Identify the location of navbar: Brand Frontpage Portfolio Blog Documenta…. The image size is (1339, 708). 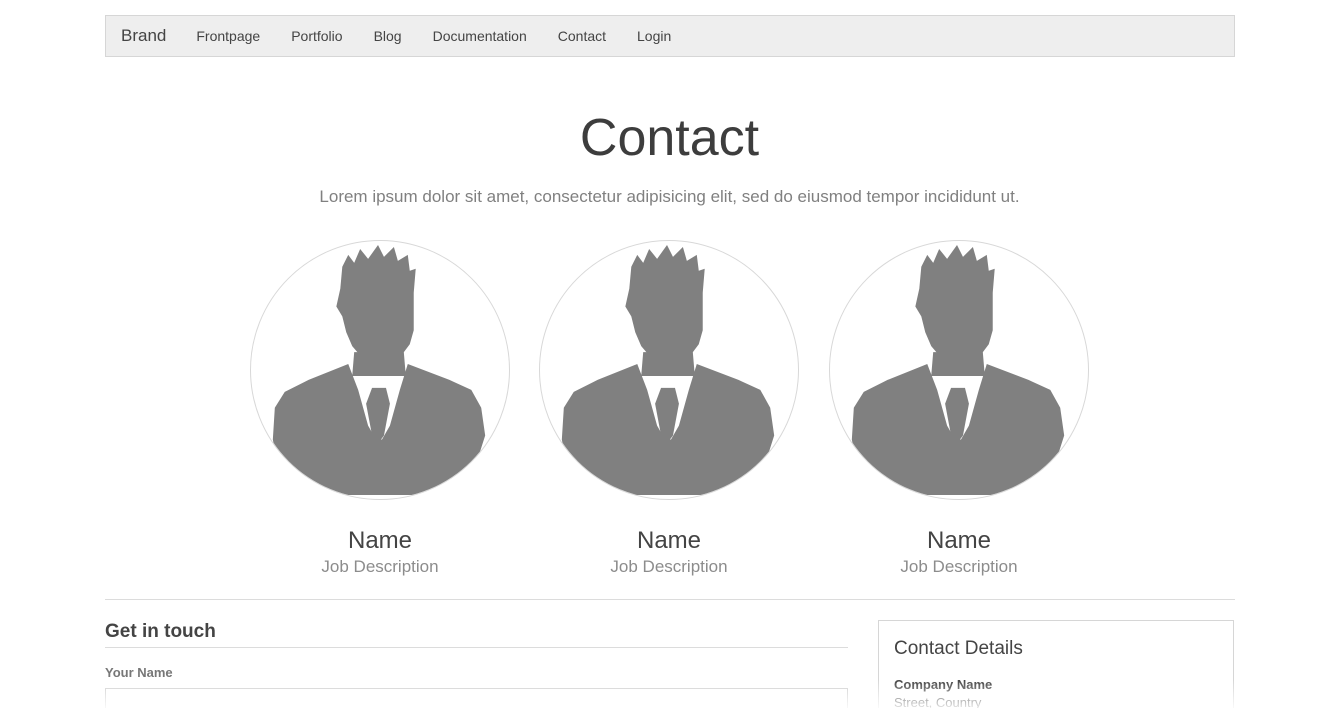
(670, 36).